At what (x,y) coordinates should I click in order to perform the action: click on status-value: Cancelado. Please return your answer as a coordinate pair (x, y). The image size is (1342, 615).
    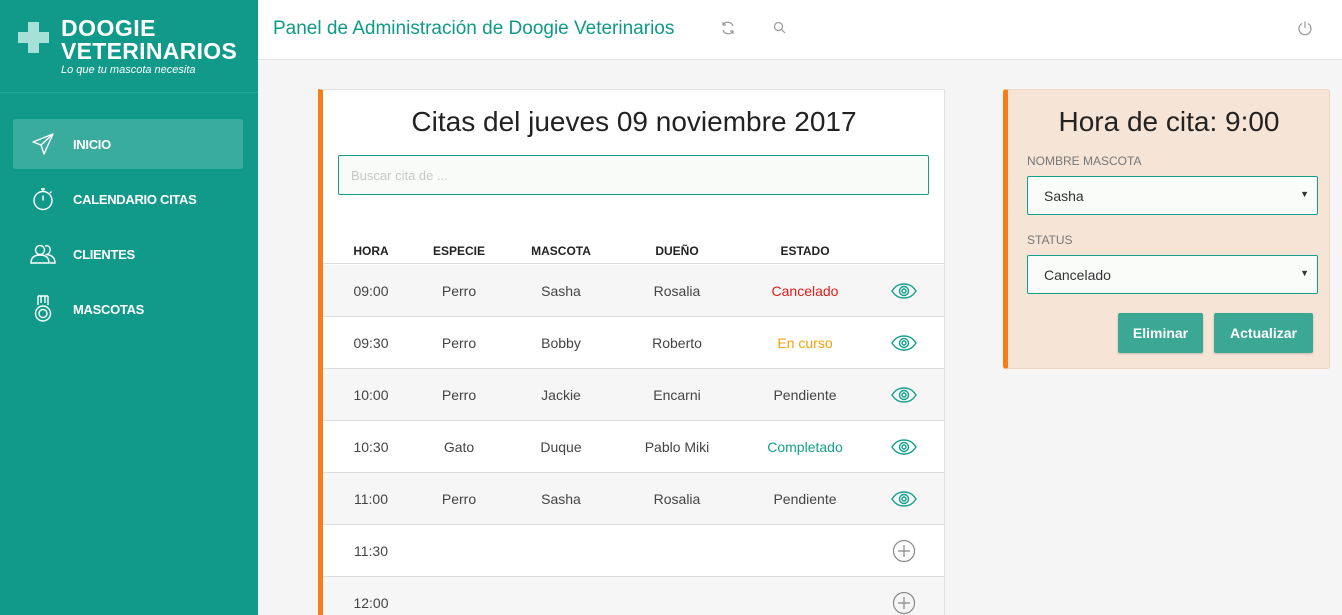
    Looking at the image, I should click on (1077, 275).